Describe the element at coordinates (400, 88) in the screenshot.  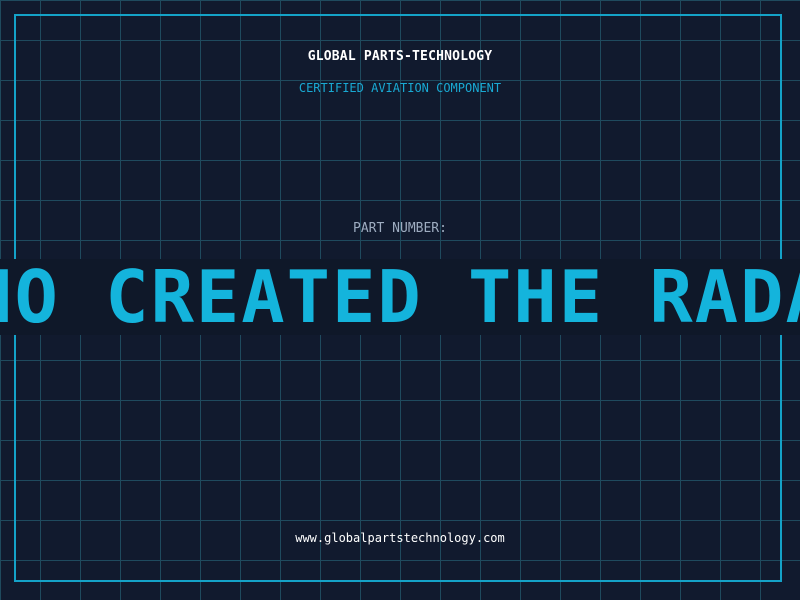
I see `certification-subtitle: CERTIFIED AVIATION COMPONENT` at that location.